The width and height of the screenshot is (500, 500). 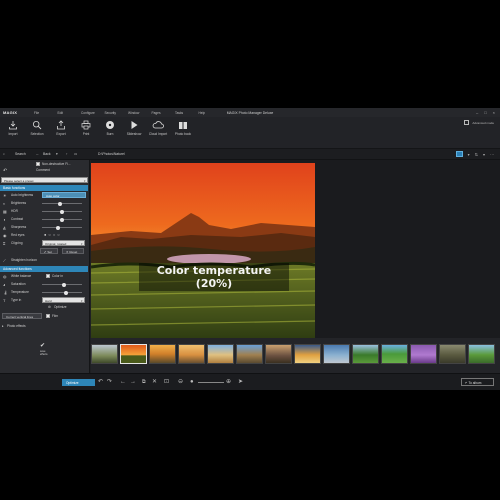 I want to click on color-in-checkbox, so click(x=48, y=276).